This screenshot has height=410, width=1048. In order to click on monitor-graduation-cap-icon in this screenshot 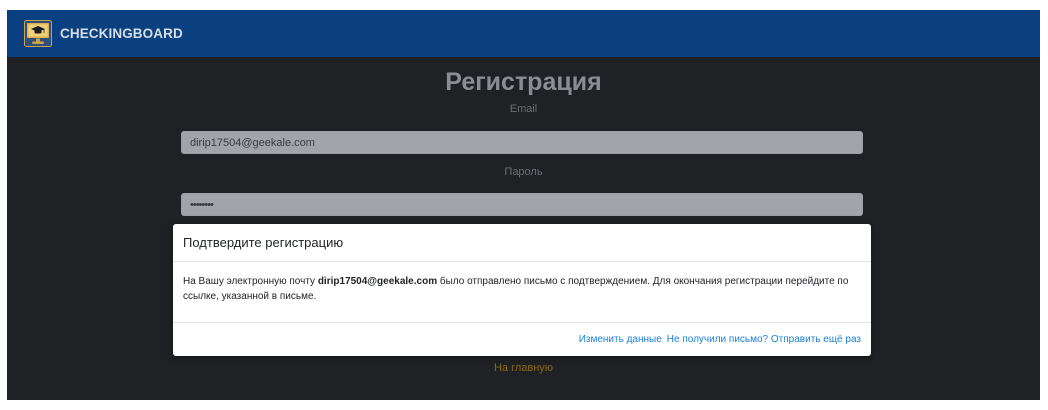, I will do `click(38, 33)`.